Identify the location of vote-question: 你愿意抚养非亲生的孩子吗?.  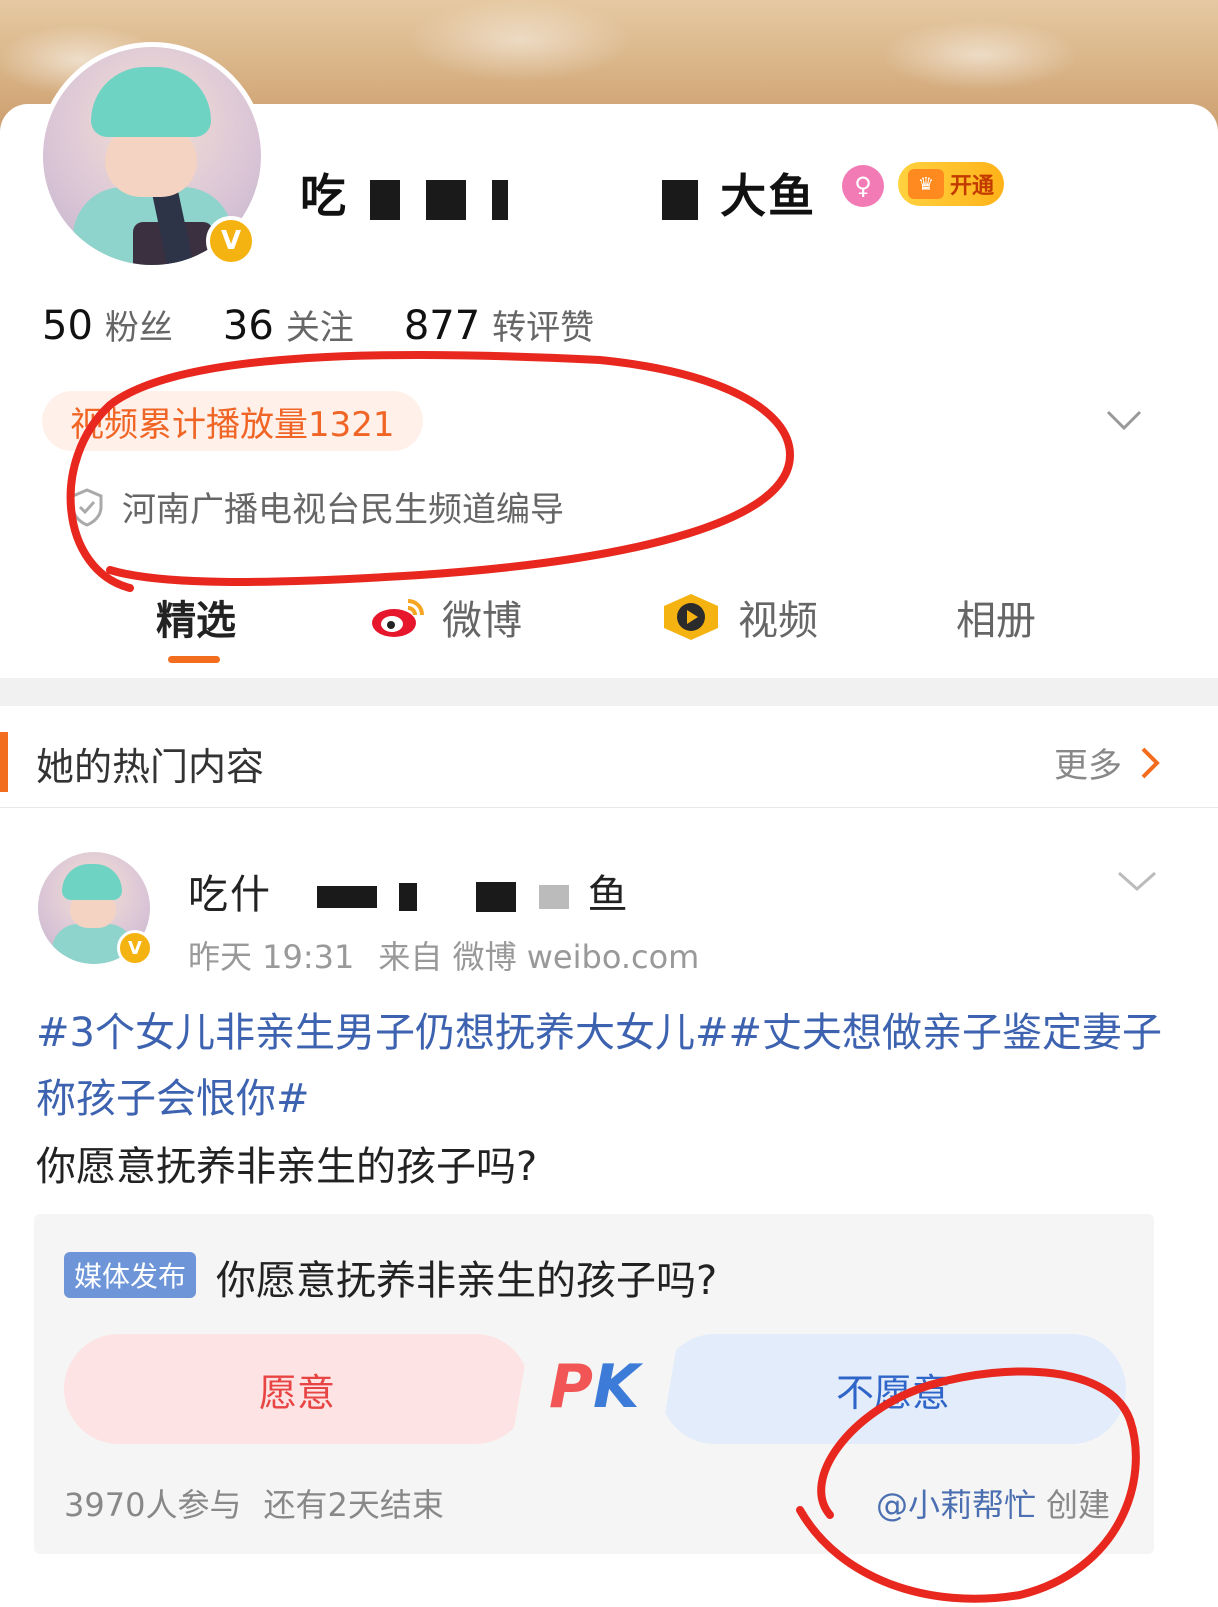
(467, 1281).